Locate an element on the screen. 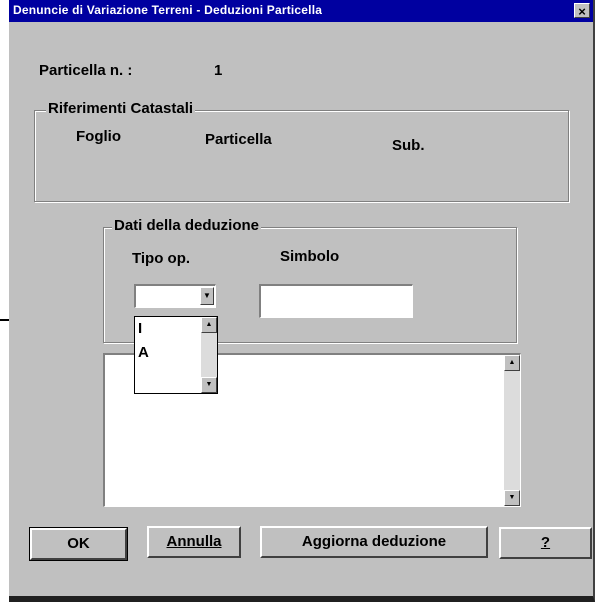 This screenshot has height=610, width=601. list-scroll-down-button: ▼ is located at coordinates (209, 385).